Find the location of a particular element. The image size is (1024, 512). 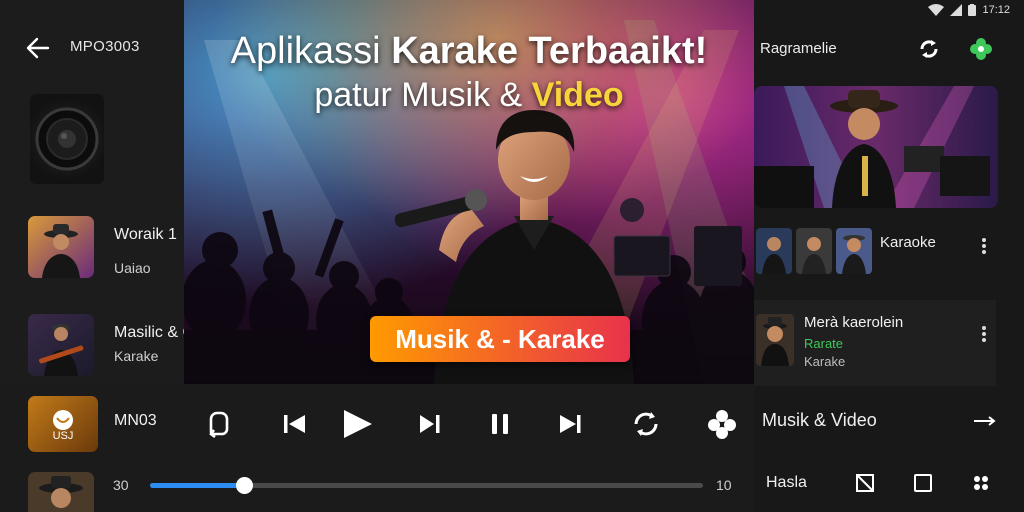

now-playing-thumb-label: USJ is located at coordinates (63, 436).